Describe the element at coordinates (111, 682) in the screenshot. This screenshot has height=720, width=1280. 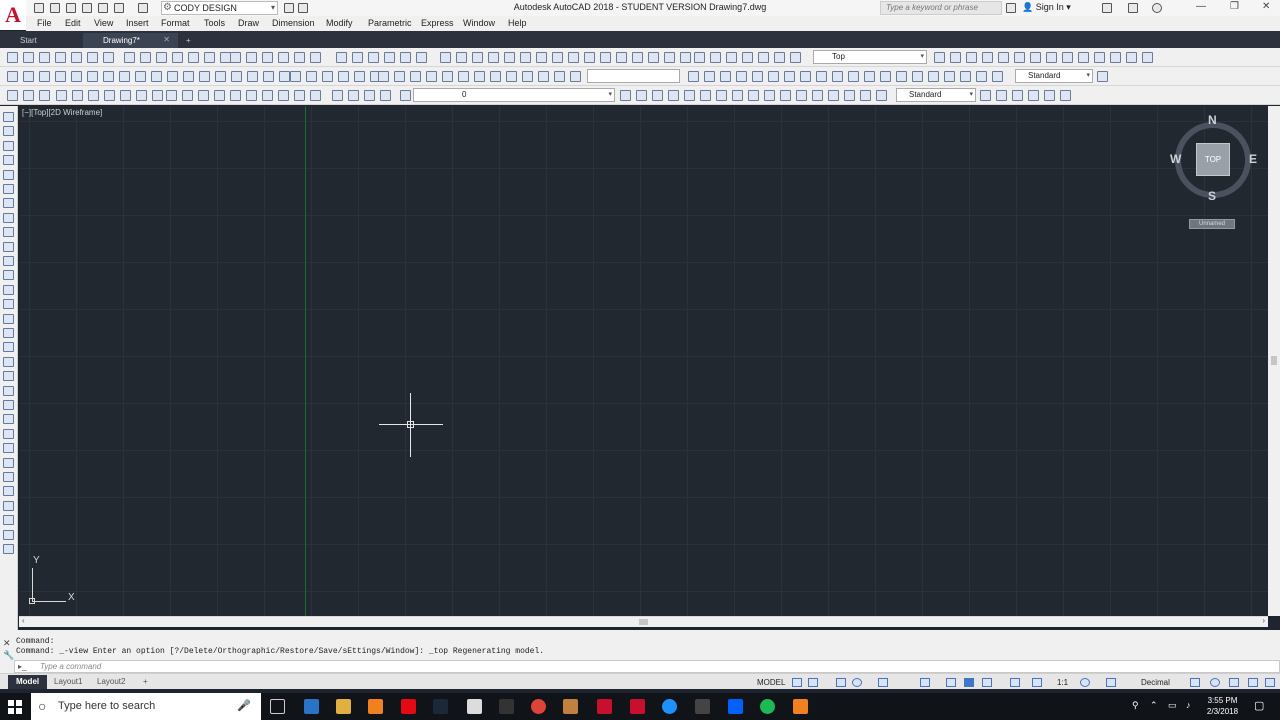
I see `tab-layout2: Layout2` at that location.